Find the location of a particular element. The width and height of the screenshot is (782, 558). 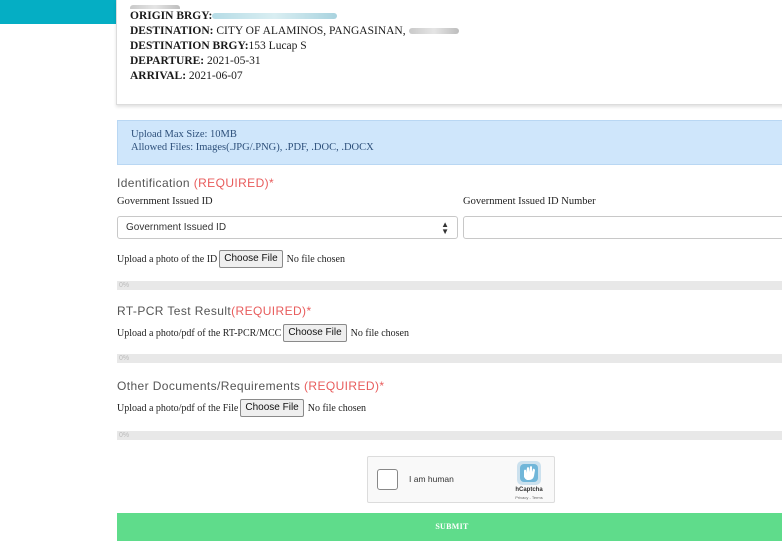

other-docs-upload-progress: 0% is located at coordinates (449, 435).